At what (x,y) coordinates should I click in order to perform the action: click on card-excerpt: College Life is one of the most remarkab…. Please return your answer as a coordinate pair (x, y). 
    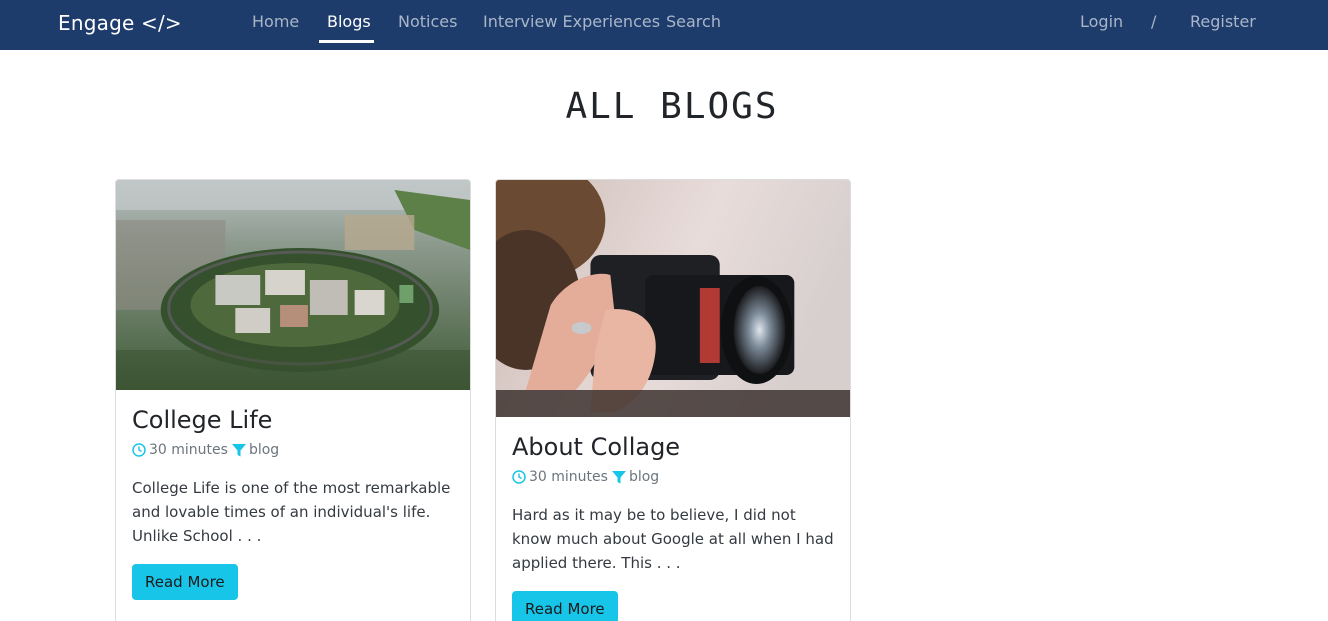
    Looking at the image, I should click on (291, 512).